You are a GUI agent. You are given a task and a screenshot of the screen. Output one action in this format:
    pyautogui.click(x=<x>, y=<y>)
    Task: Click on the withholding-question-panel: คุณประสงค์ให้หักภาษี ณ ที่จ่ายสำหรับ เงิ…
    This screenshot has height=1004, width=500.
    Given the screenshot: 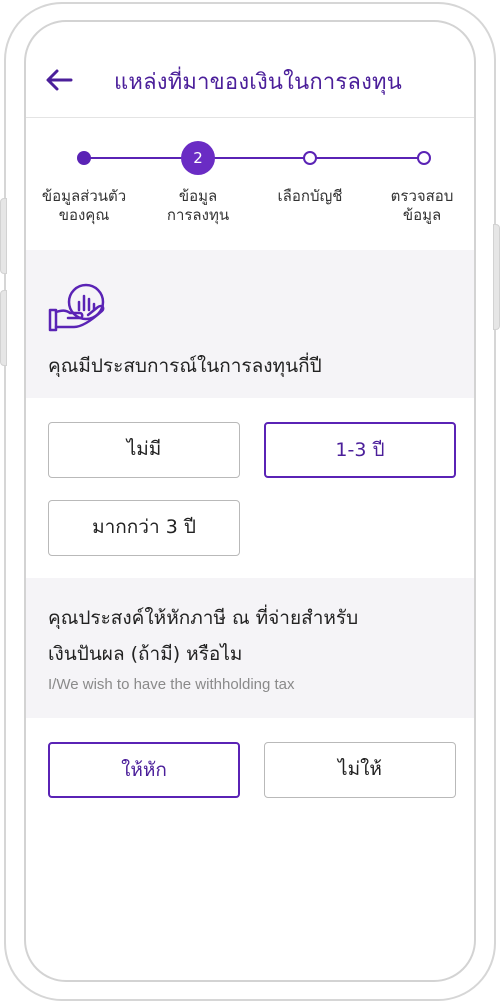 What is the action you would take?
    pyautogui.click(x=250, y=648)
    